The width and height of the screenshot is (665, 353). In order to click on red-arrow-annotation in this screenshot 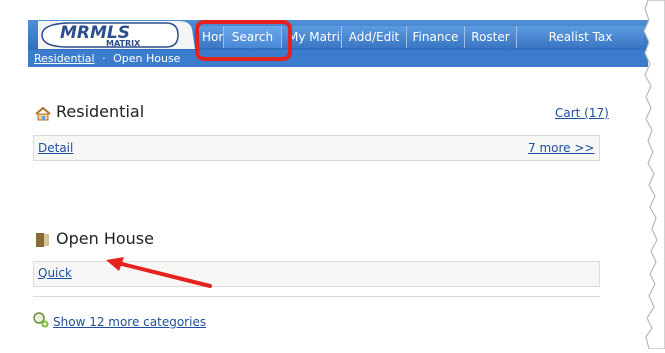, I will do `click(157, 272)`.